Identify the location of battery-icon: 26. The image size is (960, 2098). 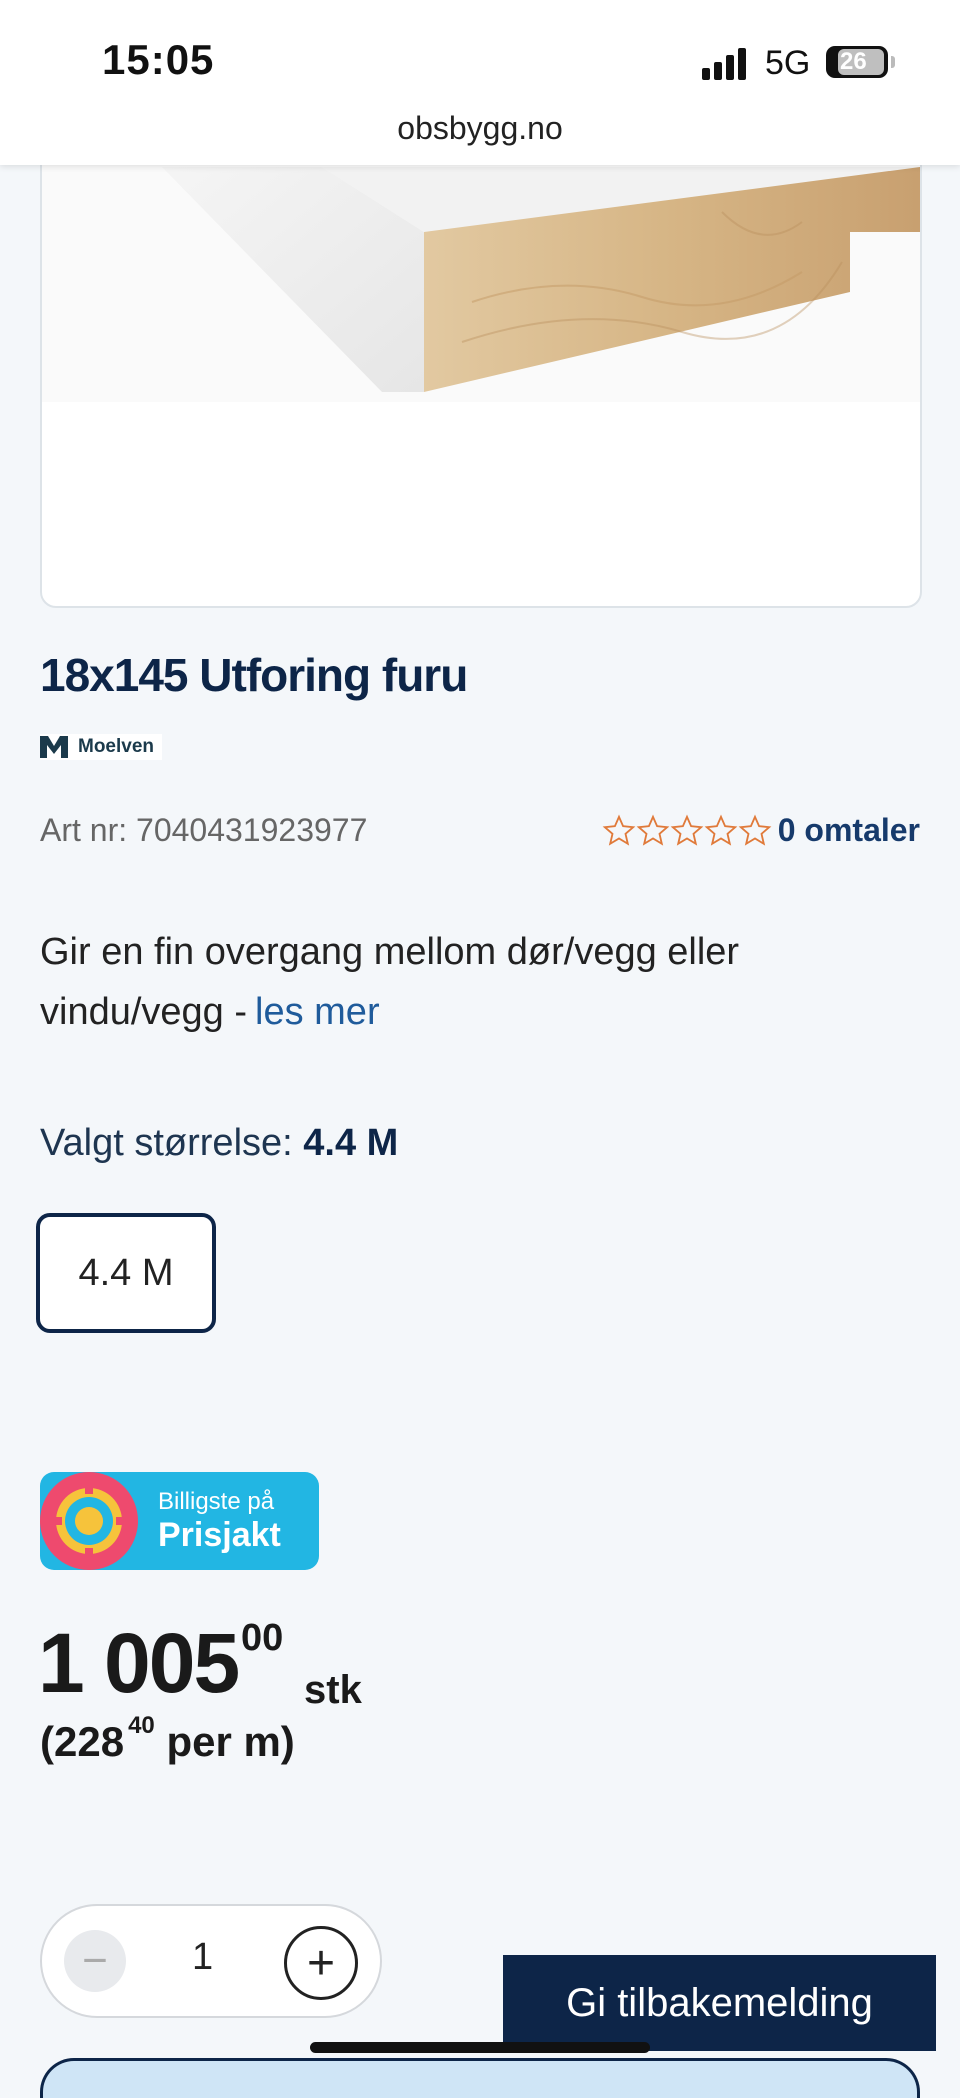
(860, 62).